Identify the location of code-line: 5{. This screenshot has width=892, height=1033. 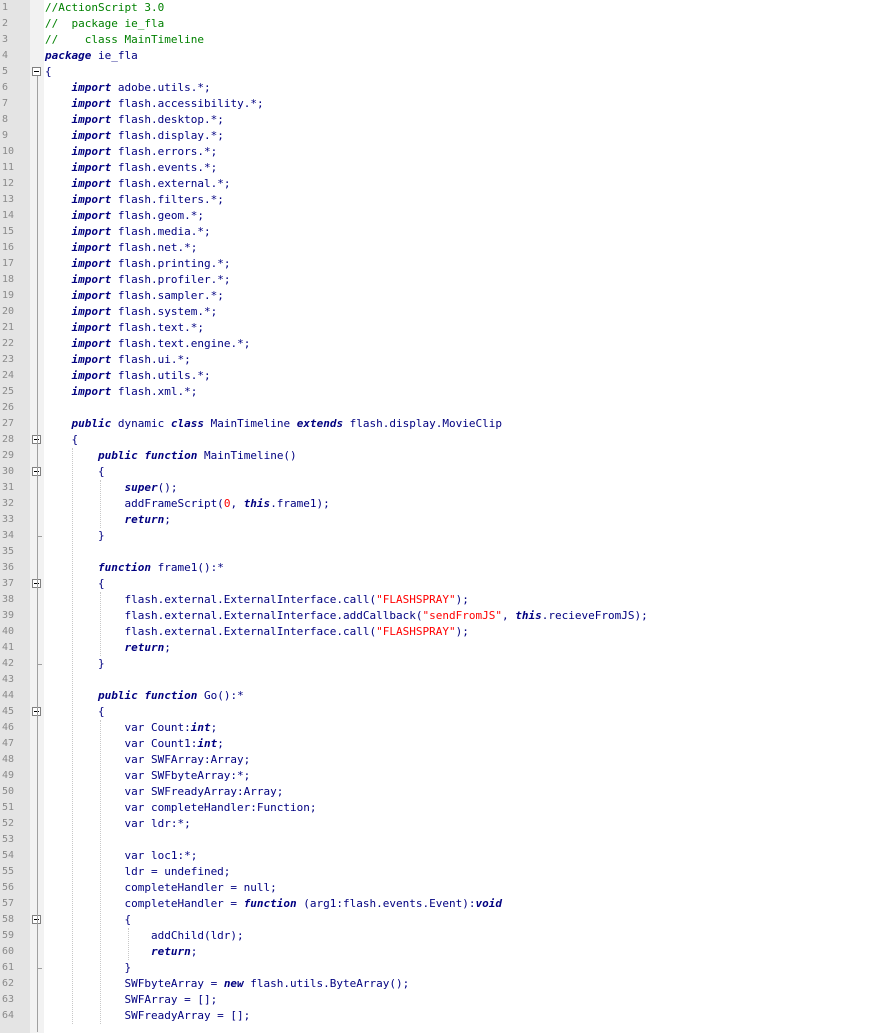
(446, 72).